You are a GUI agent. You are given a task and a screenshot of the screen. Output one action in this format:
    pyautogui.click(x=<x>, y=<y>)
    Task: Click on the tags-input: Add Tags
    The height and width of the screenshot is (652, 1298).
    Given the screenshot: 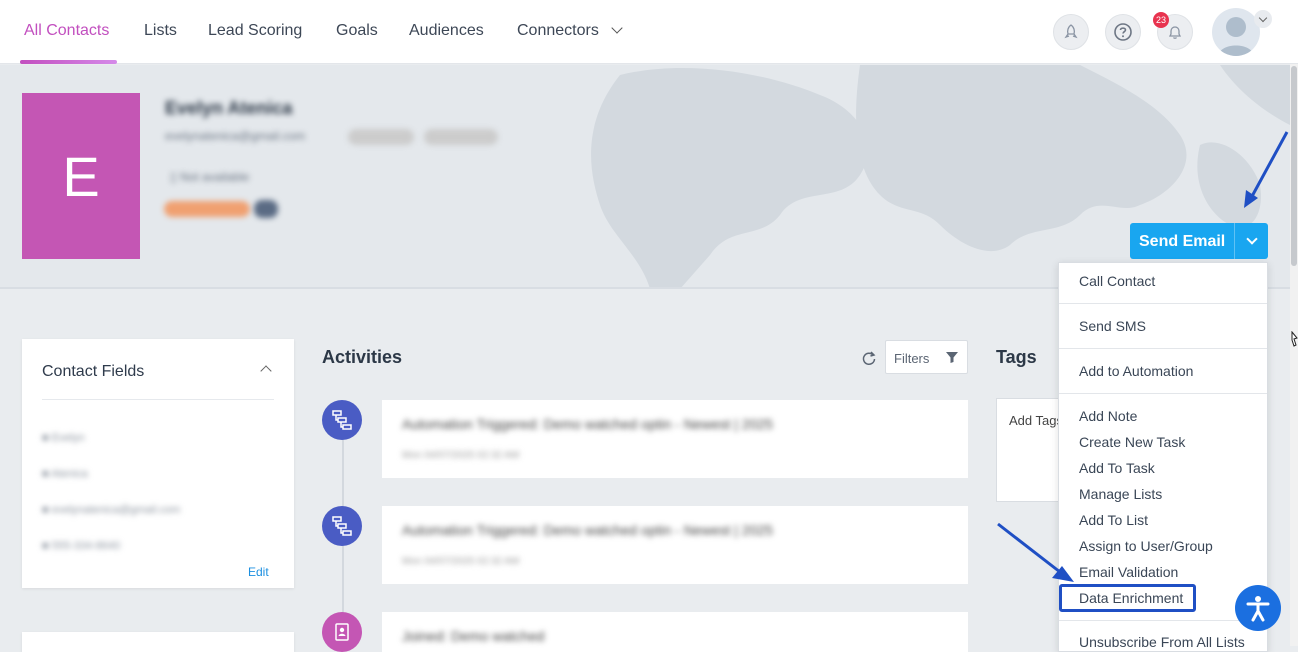 What is the action you would take?
    pyautogui.click(x=1031, y=450)
    